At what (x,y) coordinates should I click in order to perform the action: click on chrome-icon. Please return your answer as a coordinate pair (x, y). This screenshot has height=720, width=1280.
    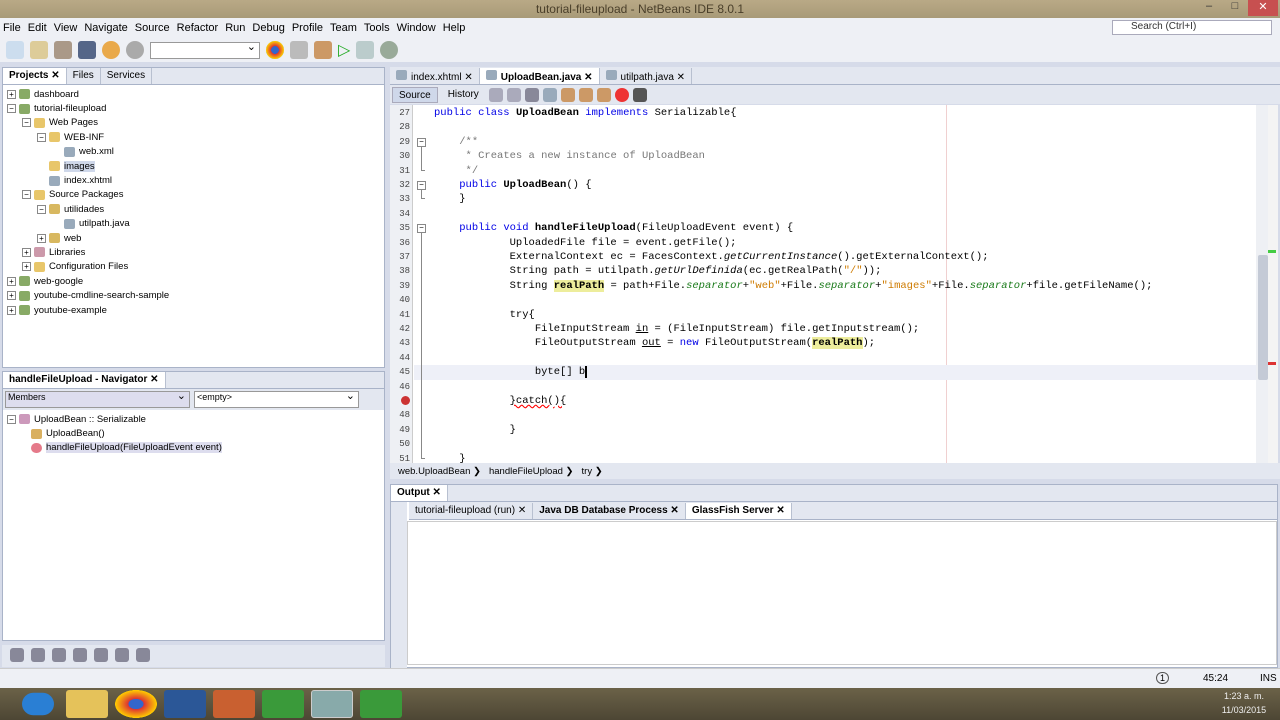
    Looking at the image, I should click on (136, 704).